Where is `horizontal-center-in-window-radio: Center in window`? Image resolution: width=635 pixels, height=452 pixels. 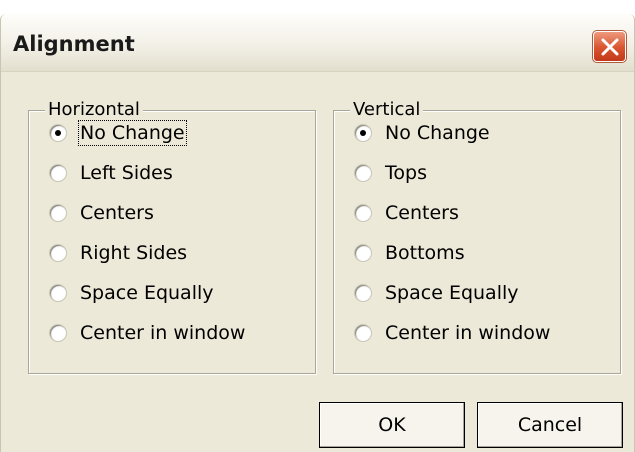 horizontal-center-in-window-radio: Center in window is located at coordinates (147, 333).